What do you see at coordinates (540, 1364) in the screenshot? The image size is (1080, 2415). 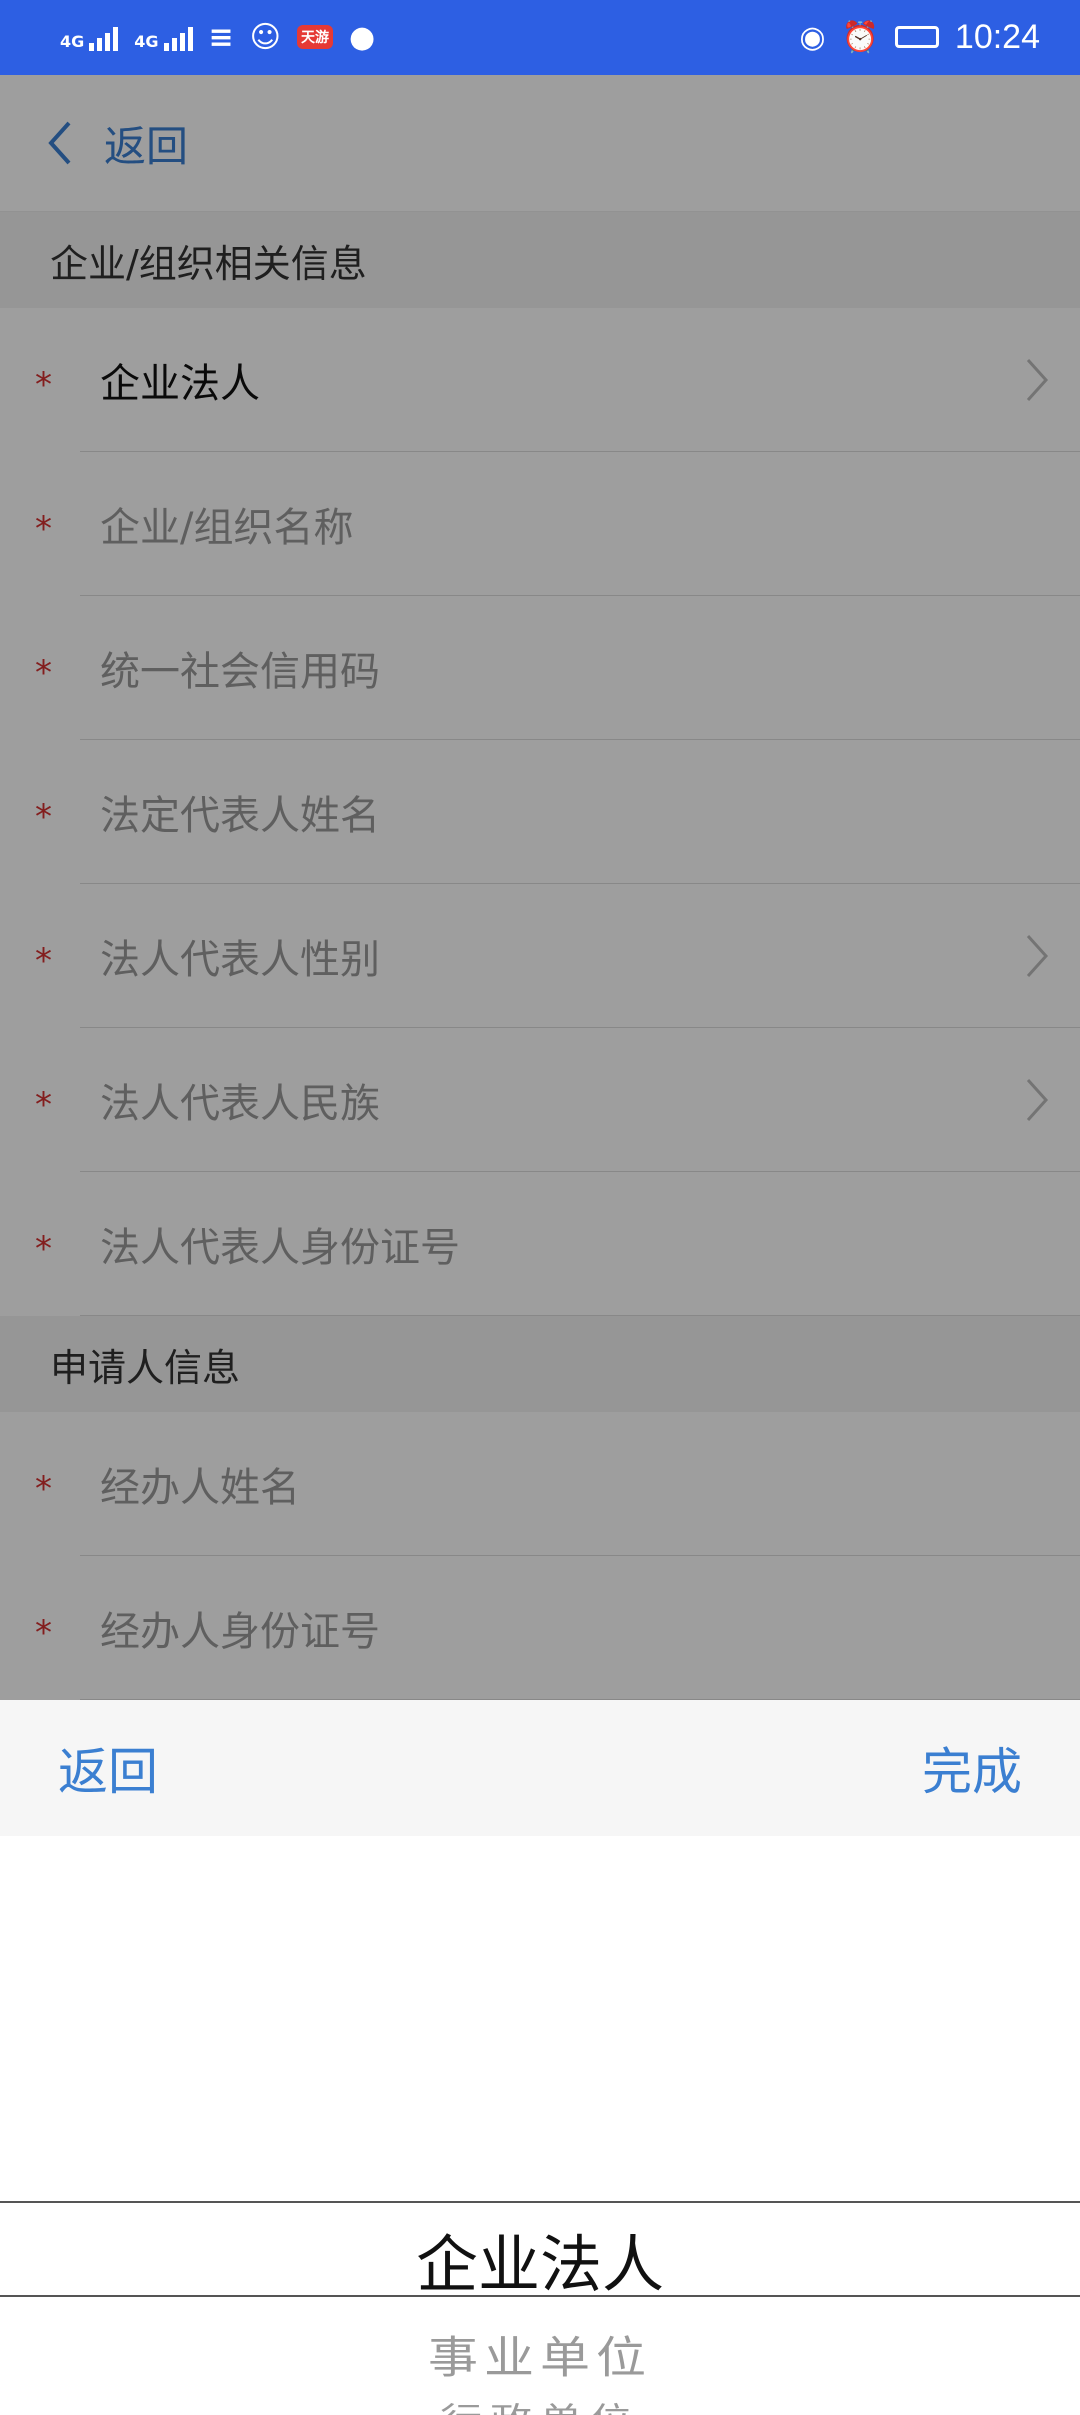 I see `section-header-applicant: 申请人信息` at bounding box center [540, 1364].